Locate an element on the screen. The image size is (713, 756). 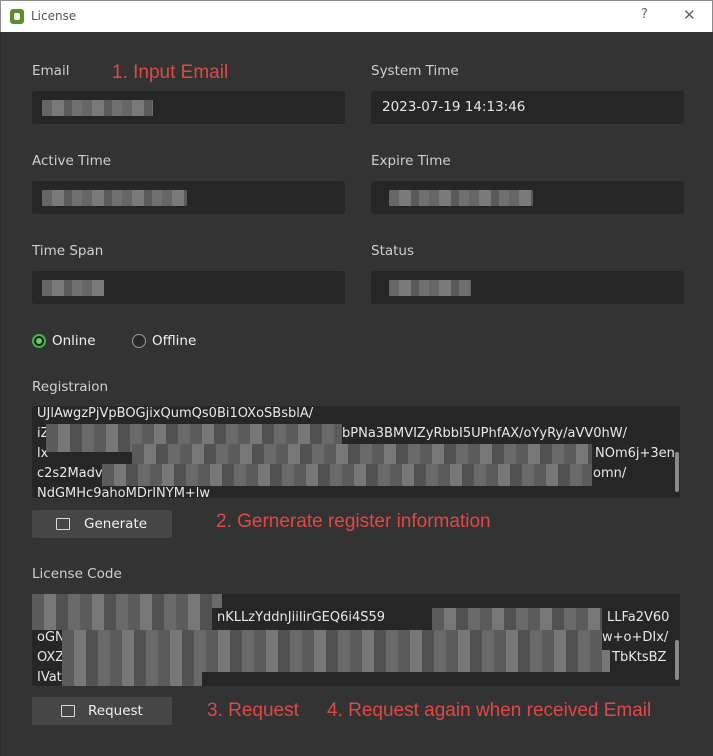
registration-scrollbar is located at coordinates (677, 472).